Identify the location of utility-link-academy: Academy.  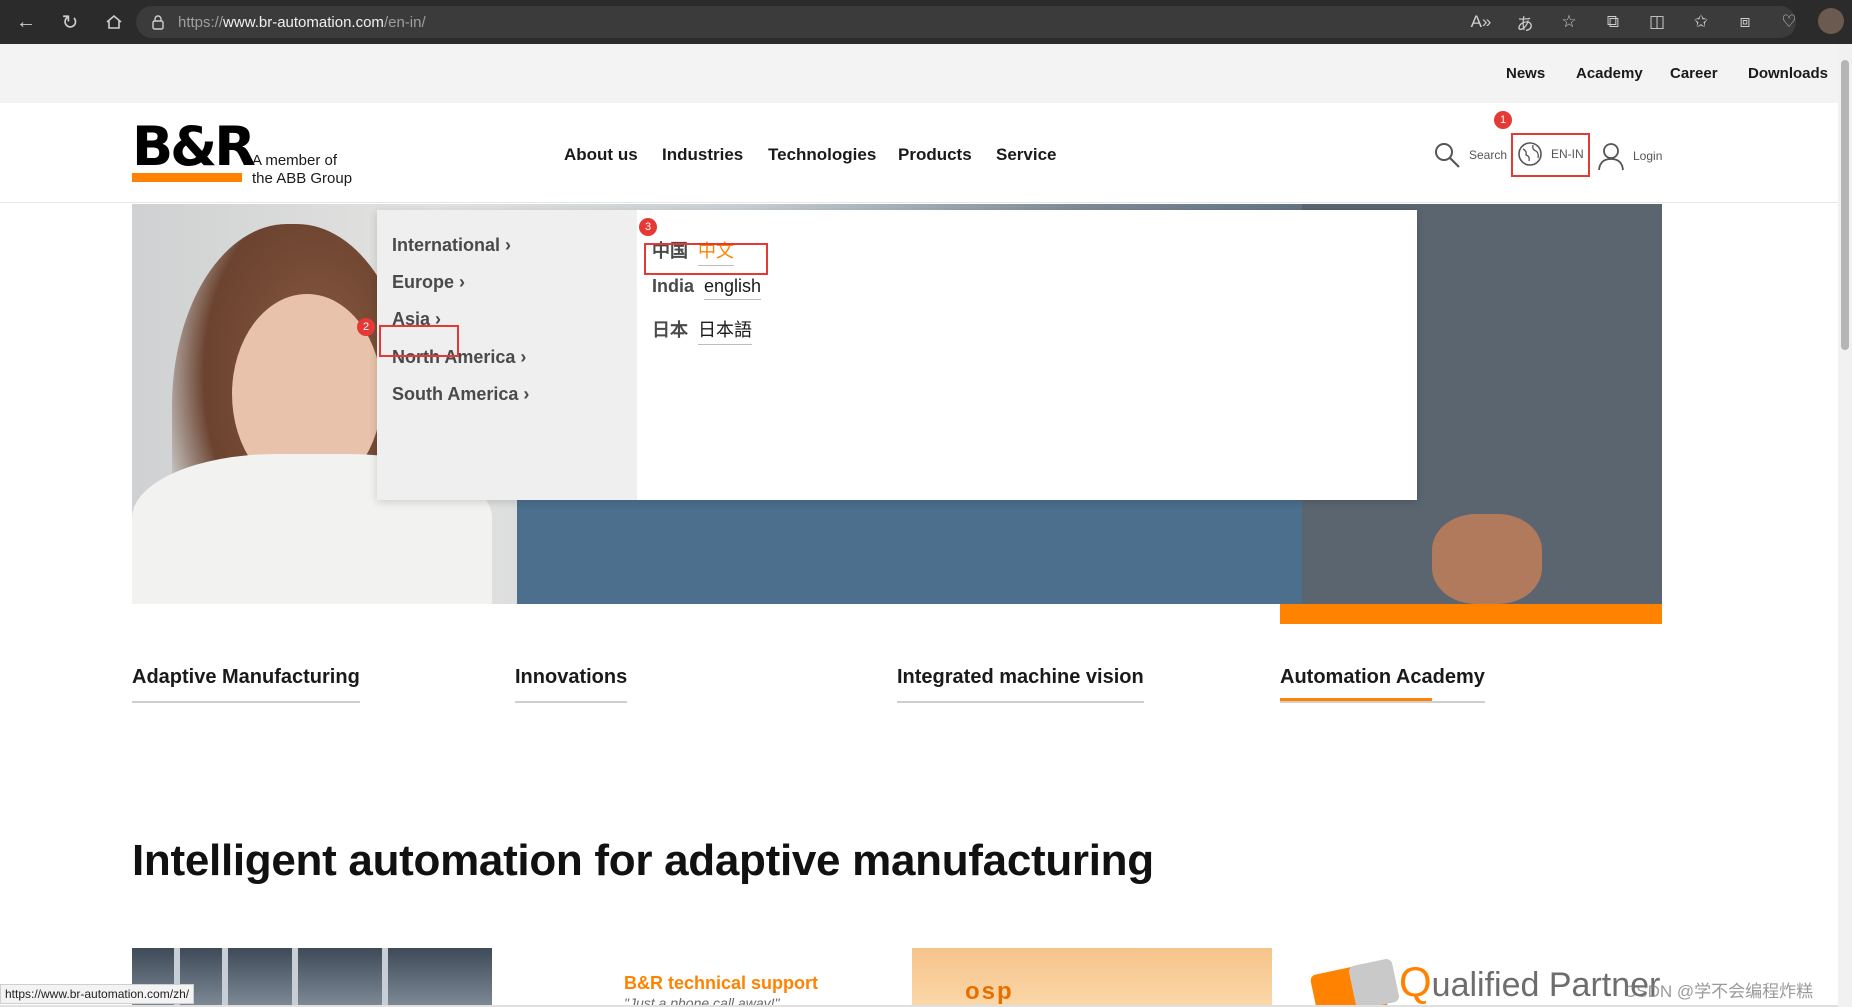
(1609, 73).